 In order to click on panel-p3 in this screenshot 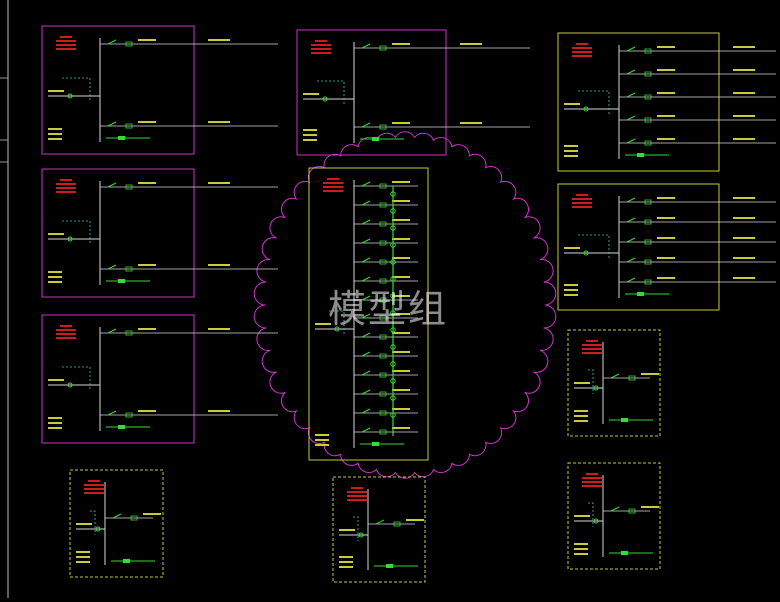, I will do `click(159, 233)`.